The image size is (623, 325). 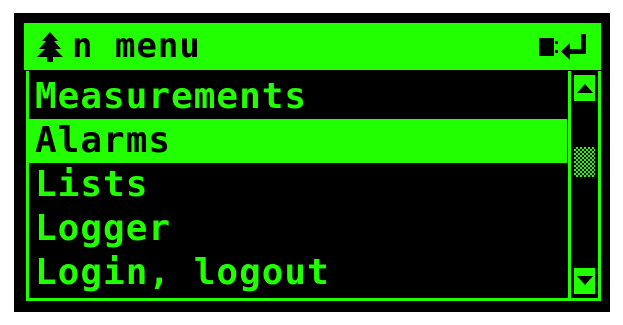 What do you see at coordinates (584, 281) in the screenshot?
I see `arrow-down-icon` at bounding box center [584, 281].